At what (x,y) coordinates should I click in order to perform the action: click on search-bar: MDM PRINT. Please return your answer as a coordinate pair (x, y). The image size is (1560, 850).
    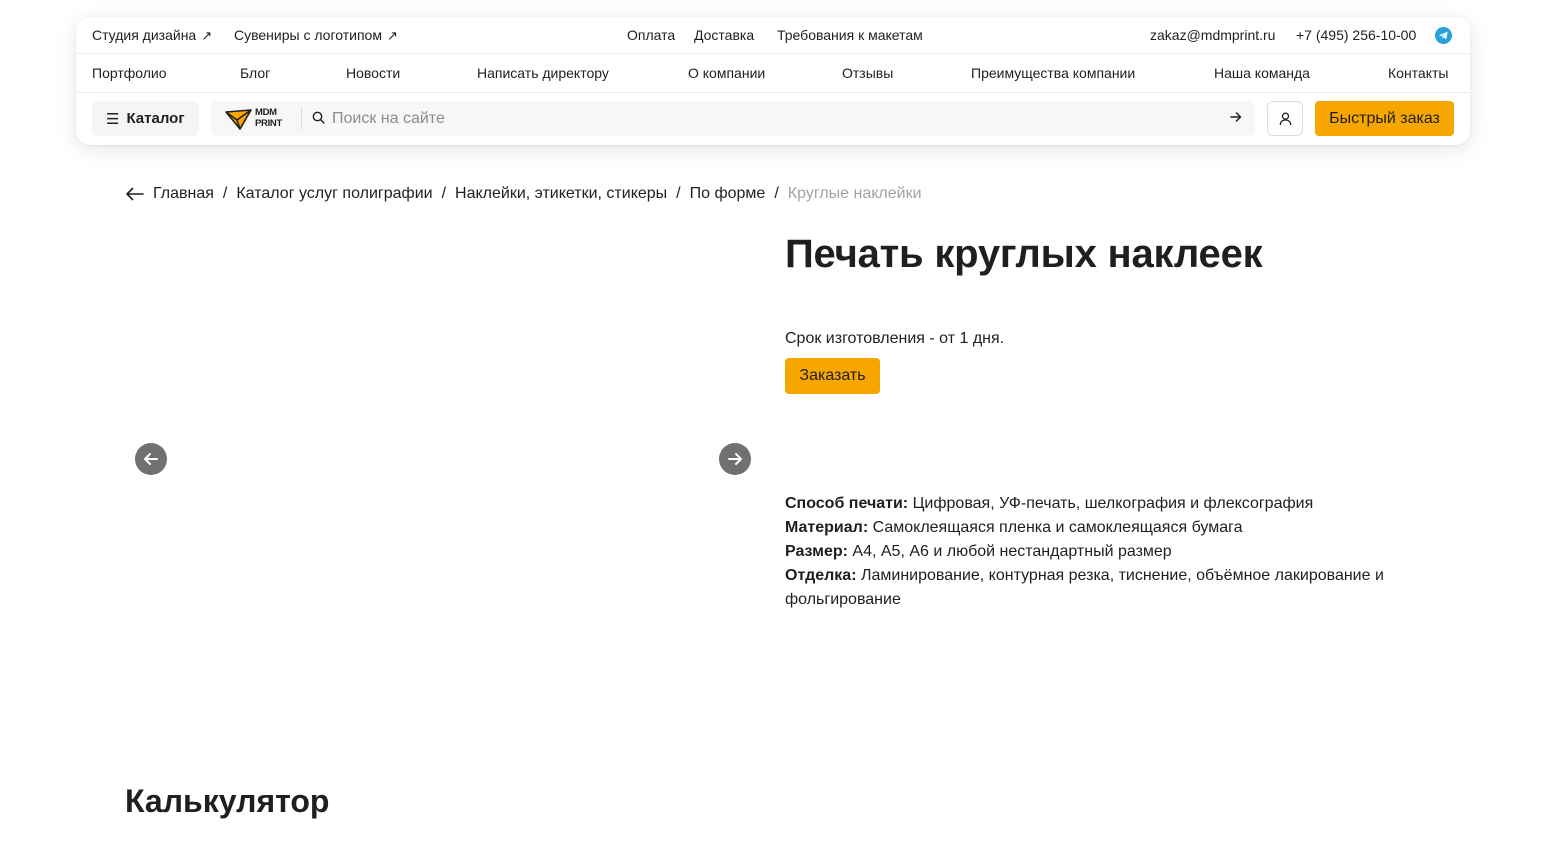
    Looking at the image, I should click on (733, 118).